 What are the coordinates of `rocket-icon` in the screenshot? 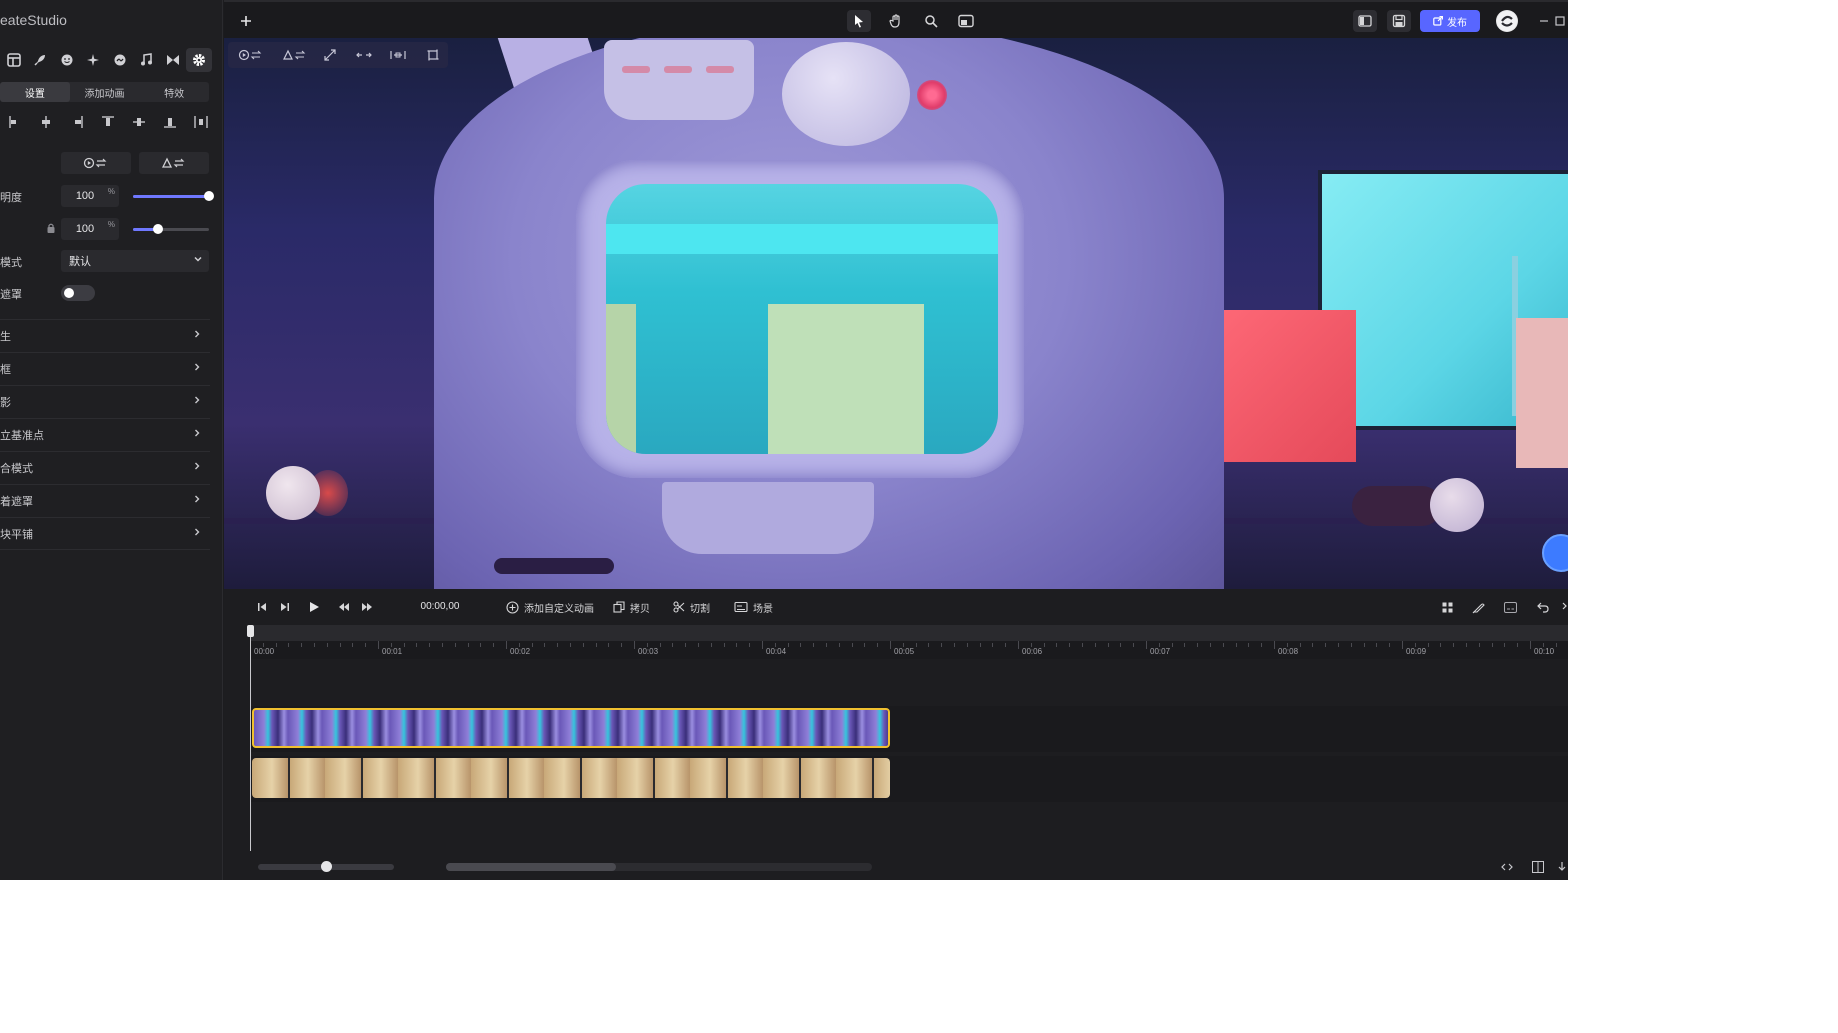 It's located at (40, 60).